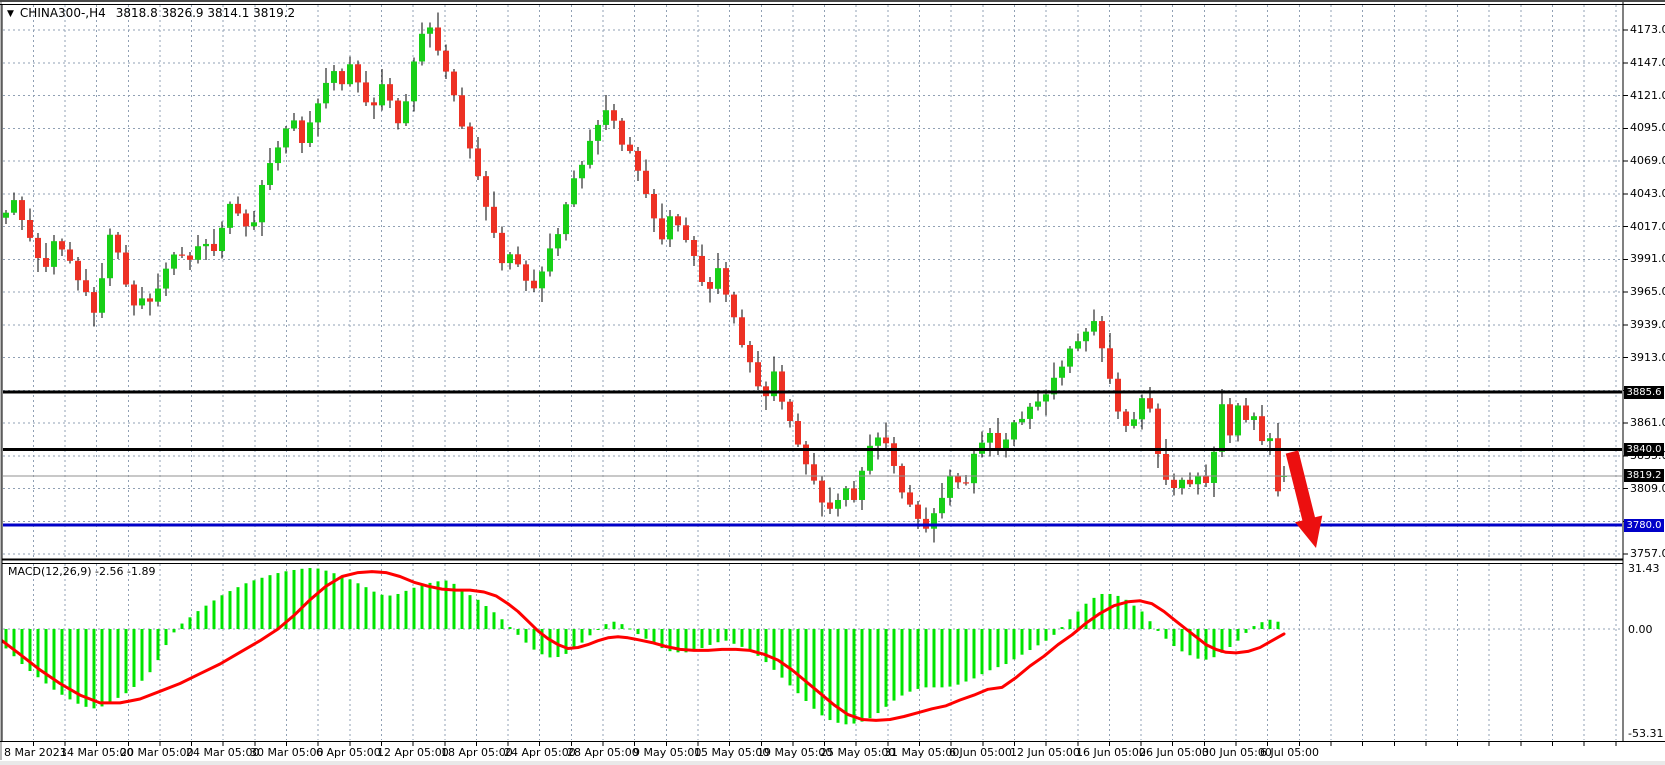  Describe the element at coordinates (1644, 392) in the screenshot. I see `price-level-badge: 3885.6` at that location.